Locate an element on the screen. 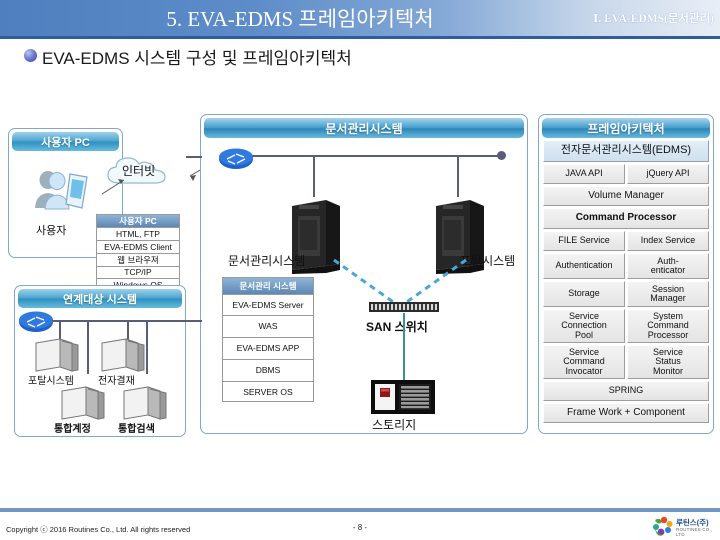 This screenshot has width=720, height=540. framework-cell: jQuery API is located at coordinates (668, 174).